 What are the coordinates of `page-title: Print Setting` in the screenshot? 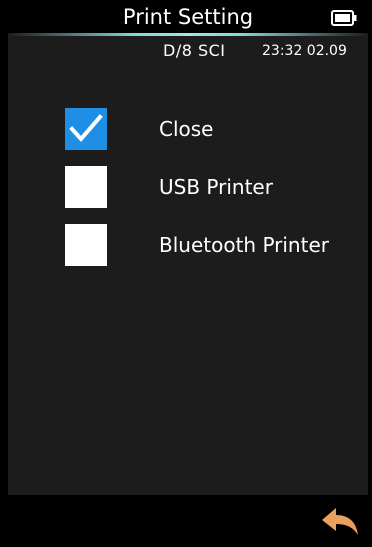 It's located at (188, 17).